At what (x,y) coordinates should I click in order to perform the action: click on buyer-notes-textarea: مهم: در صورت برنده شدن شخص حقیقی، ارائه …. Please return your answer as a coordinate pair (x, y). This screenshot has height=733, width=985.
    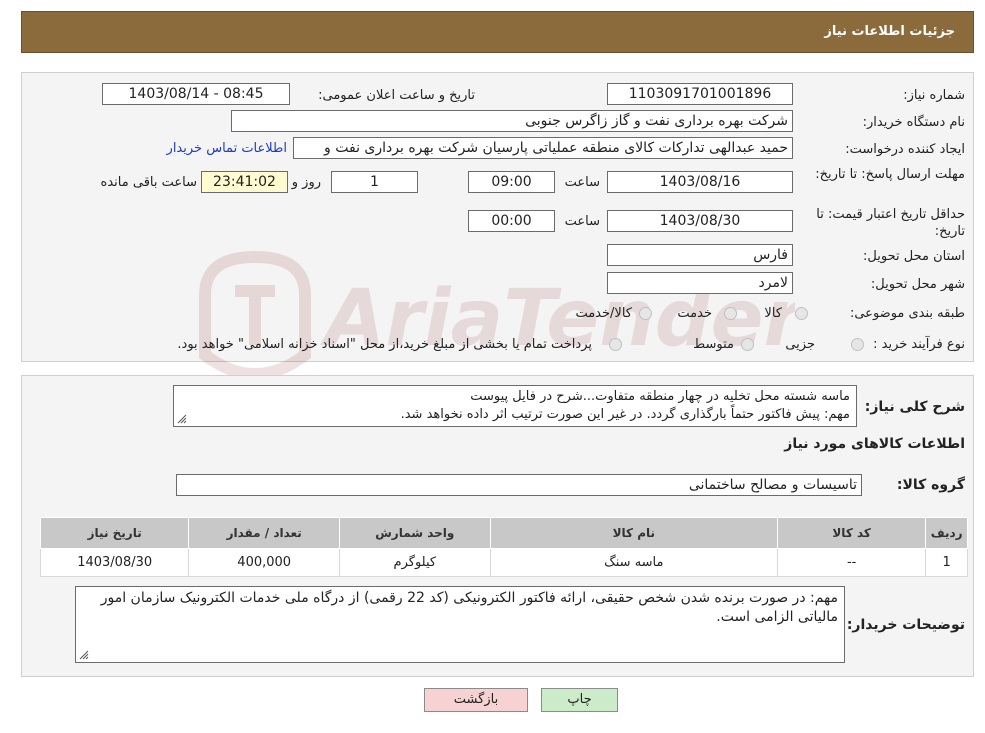
    Looking at the image, I should click on (460, 624).